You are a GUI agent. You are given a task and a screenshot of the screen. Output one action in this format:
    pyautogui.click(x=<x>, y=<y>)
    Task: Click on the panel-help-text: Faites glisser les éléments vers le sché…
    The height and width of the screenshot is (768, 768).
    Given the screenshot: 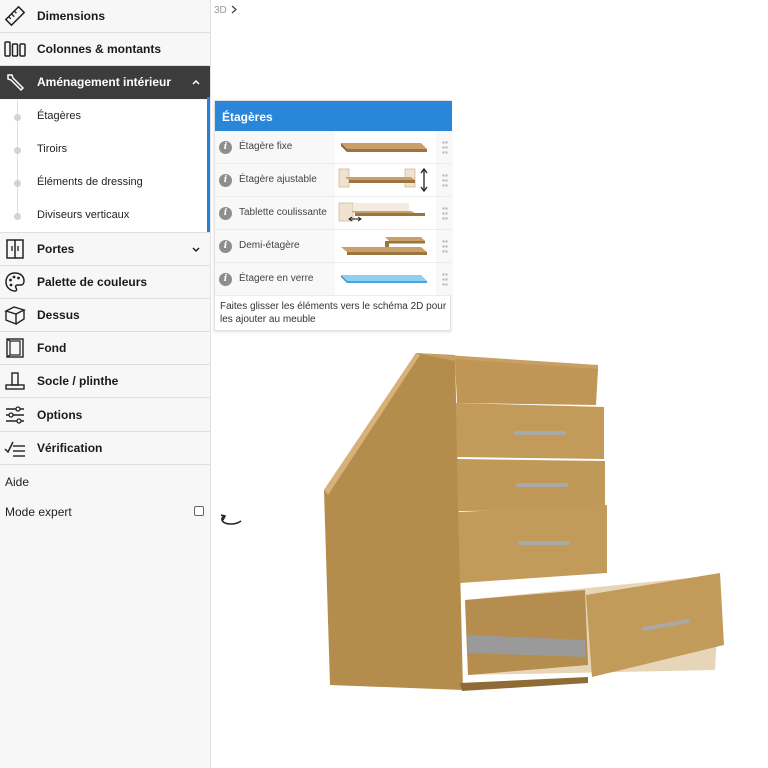 What is the action you would take?
    pyautogui.click(x=333, y=313)
    